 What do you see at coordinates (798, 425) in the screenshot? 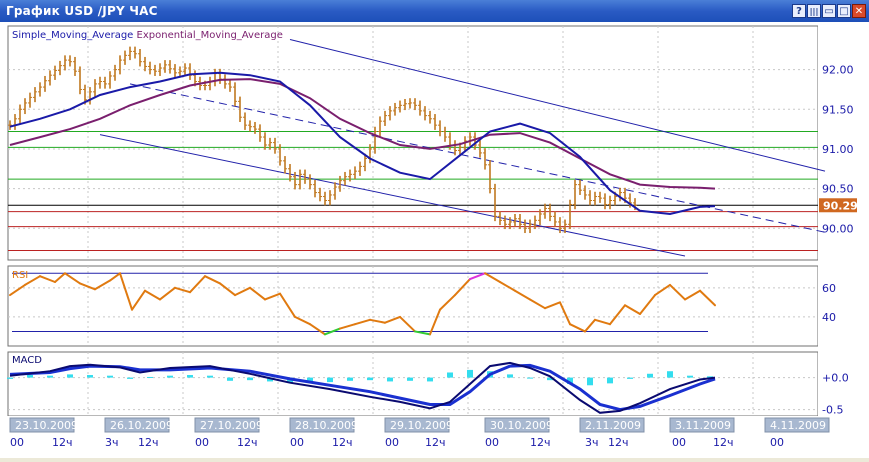
I see `date-label: 4.11.2009` at bounding box center [798, 425].